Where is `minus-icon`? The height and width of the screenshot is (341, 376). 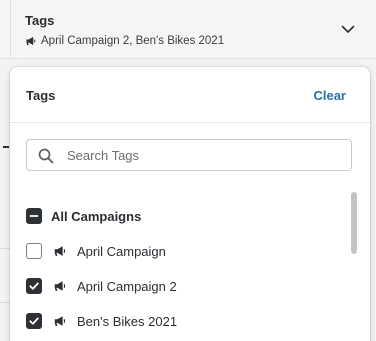 minus-icon is located at coordinates (34, 216).